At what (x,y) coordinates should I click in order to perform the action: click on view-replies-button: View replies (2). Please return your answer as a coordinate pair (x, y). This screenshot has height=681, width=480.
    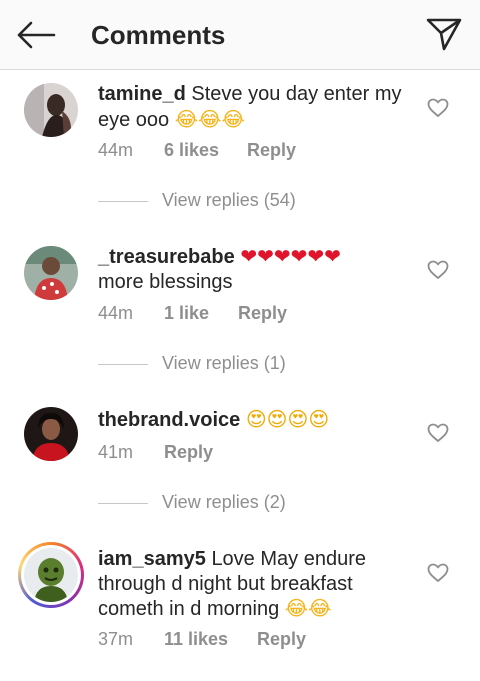
    Looking at the image, I should click on (224, 502).